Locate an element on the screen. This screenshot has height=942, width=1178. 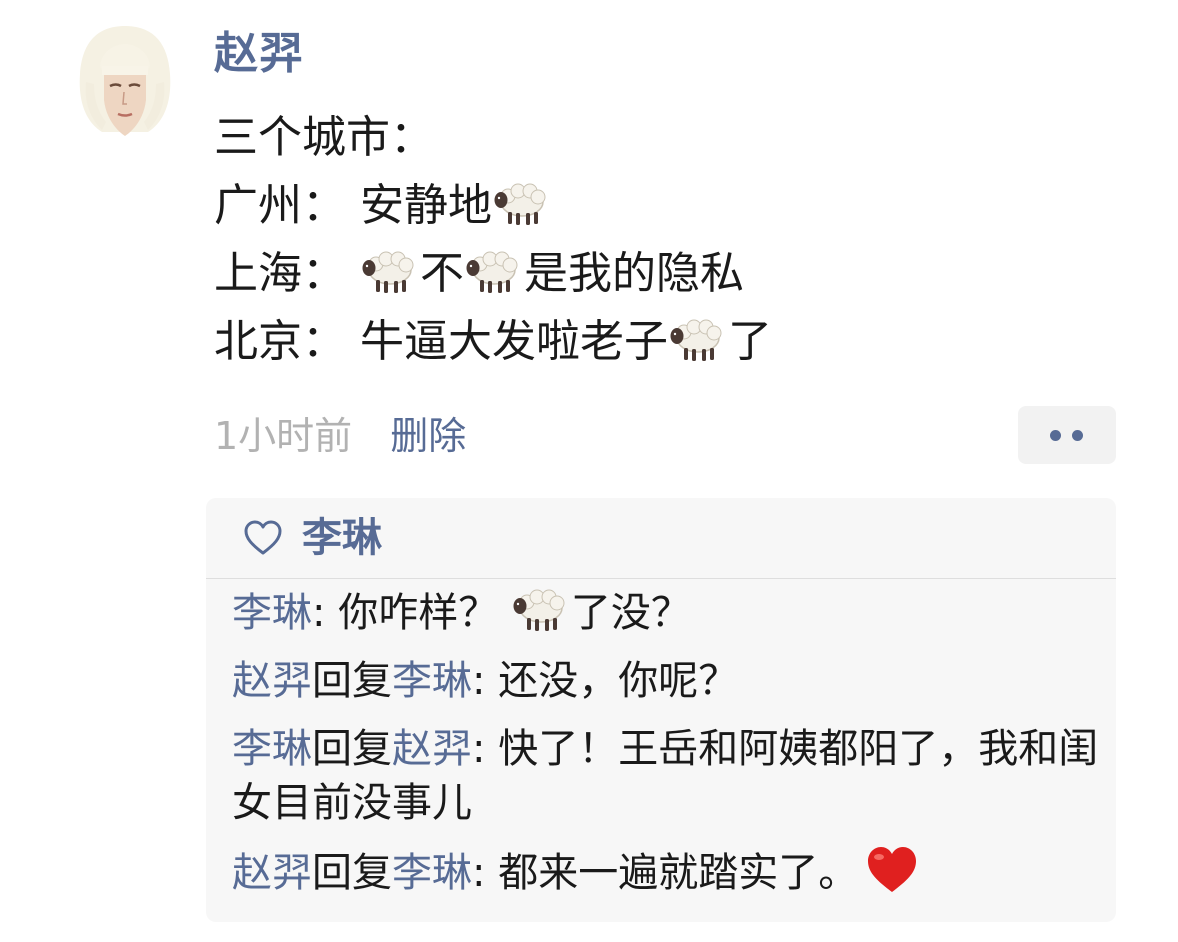
comment-item: 赵羿回复李琳: 都来一遍就踏实了。 is located at coordinates (667, 872).